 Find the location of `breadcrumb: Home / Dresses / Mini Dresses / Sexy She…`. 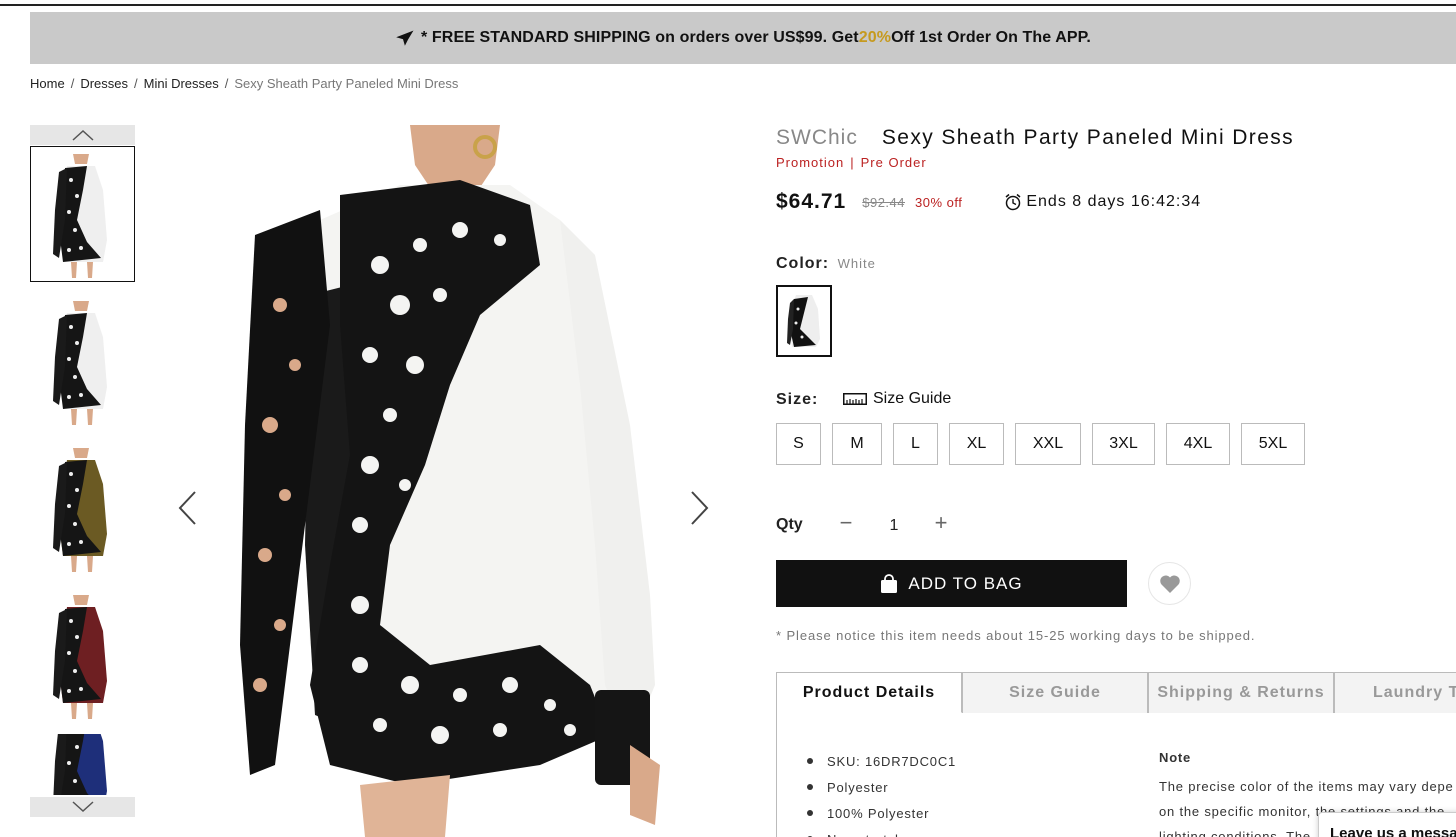

breadcrumb: Home / Dresses / Mini Dresses / Sexy She… is located at coordinates (244, 83).